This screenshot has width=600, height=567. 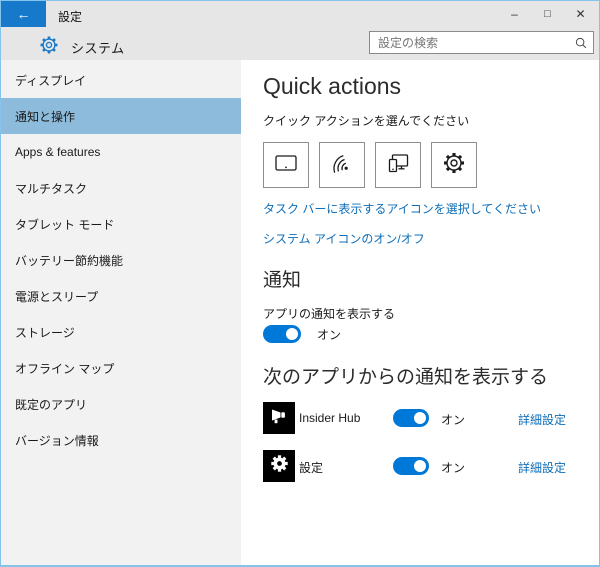 I want to click on maximize-icon: □, so click(x=547, y=14).